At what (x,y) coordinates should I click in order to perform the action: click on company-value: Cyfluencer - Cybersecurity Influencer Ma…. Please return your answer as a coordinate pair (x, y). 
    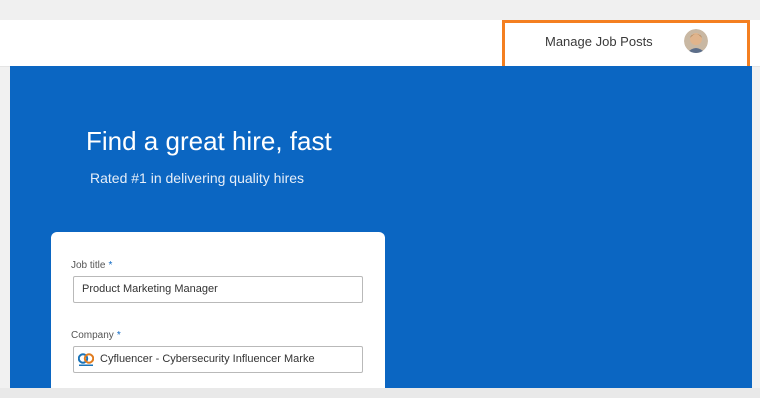
    Looking at the image, I should click on (207, 359).